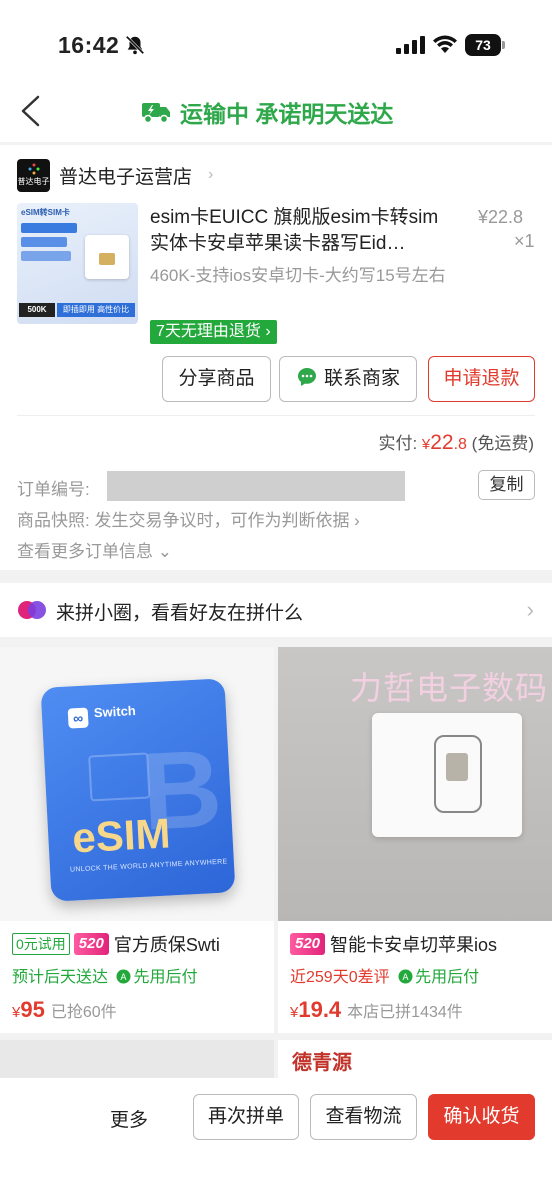 The image size is (552, 1200). I want to click on status-time: 16:42, so click(89, 45).